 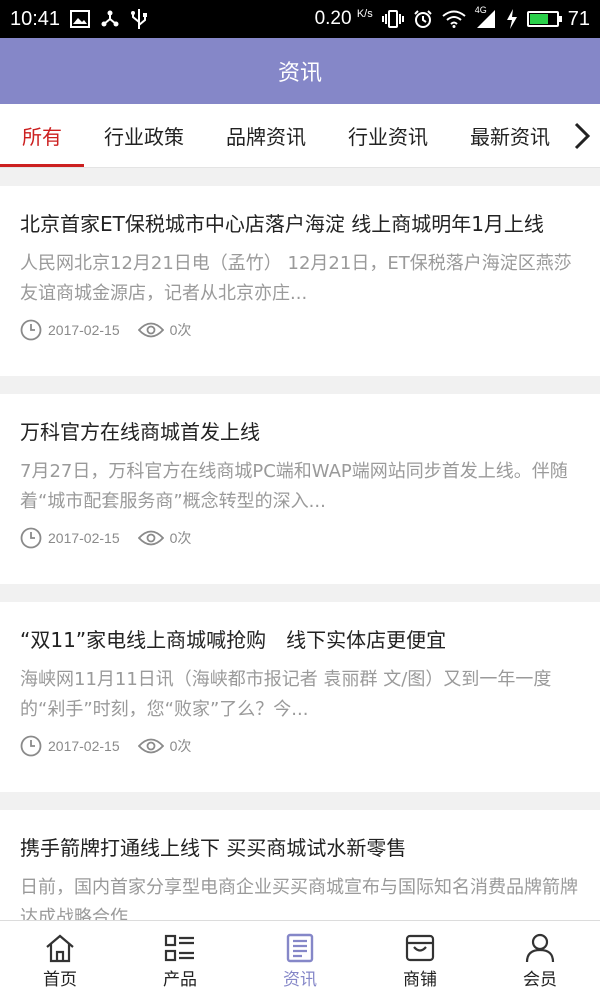 I want to click on product-list-icon, so click(x=180, y=948).